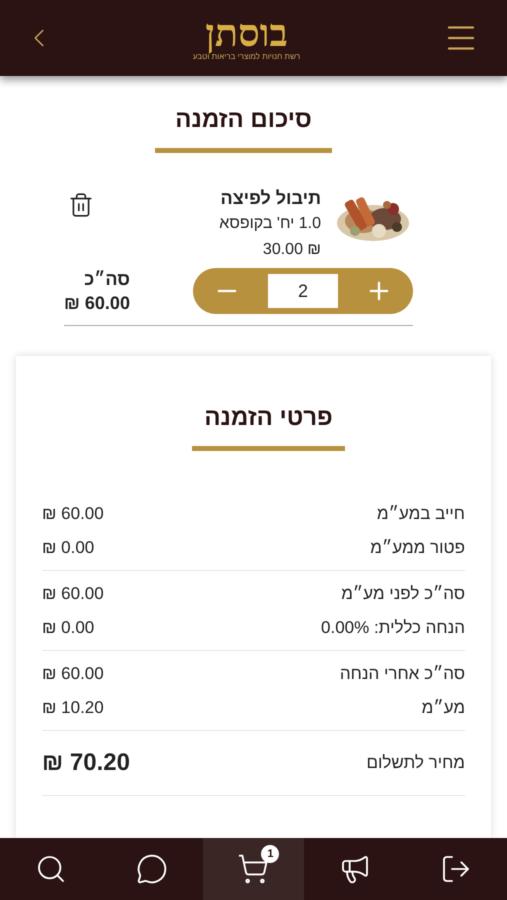 Image resolution: width=507 pixels, height=900 pixels. Describe the element at coordinates (403, 594) in the screenshot. I see `summary-label: סה״כ לפני מע״מ` at that location.